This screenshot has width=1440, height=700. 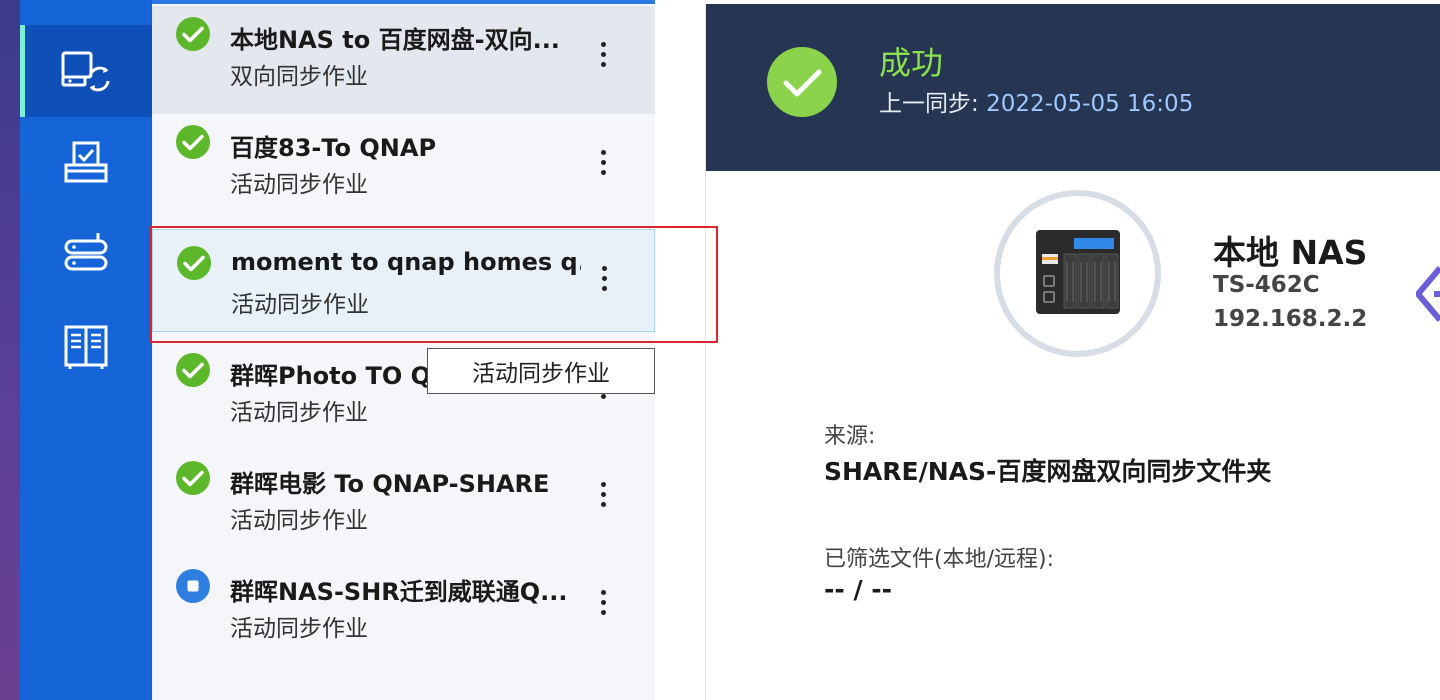 I want to click on job-name: 群晖电影 To QNAP-SHARE, so click(x=390, y=484).